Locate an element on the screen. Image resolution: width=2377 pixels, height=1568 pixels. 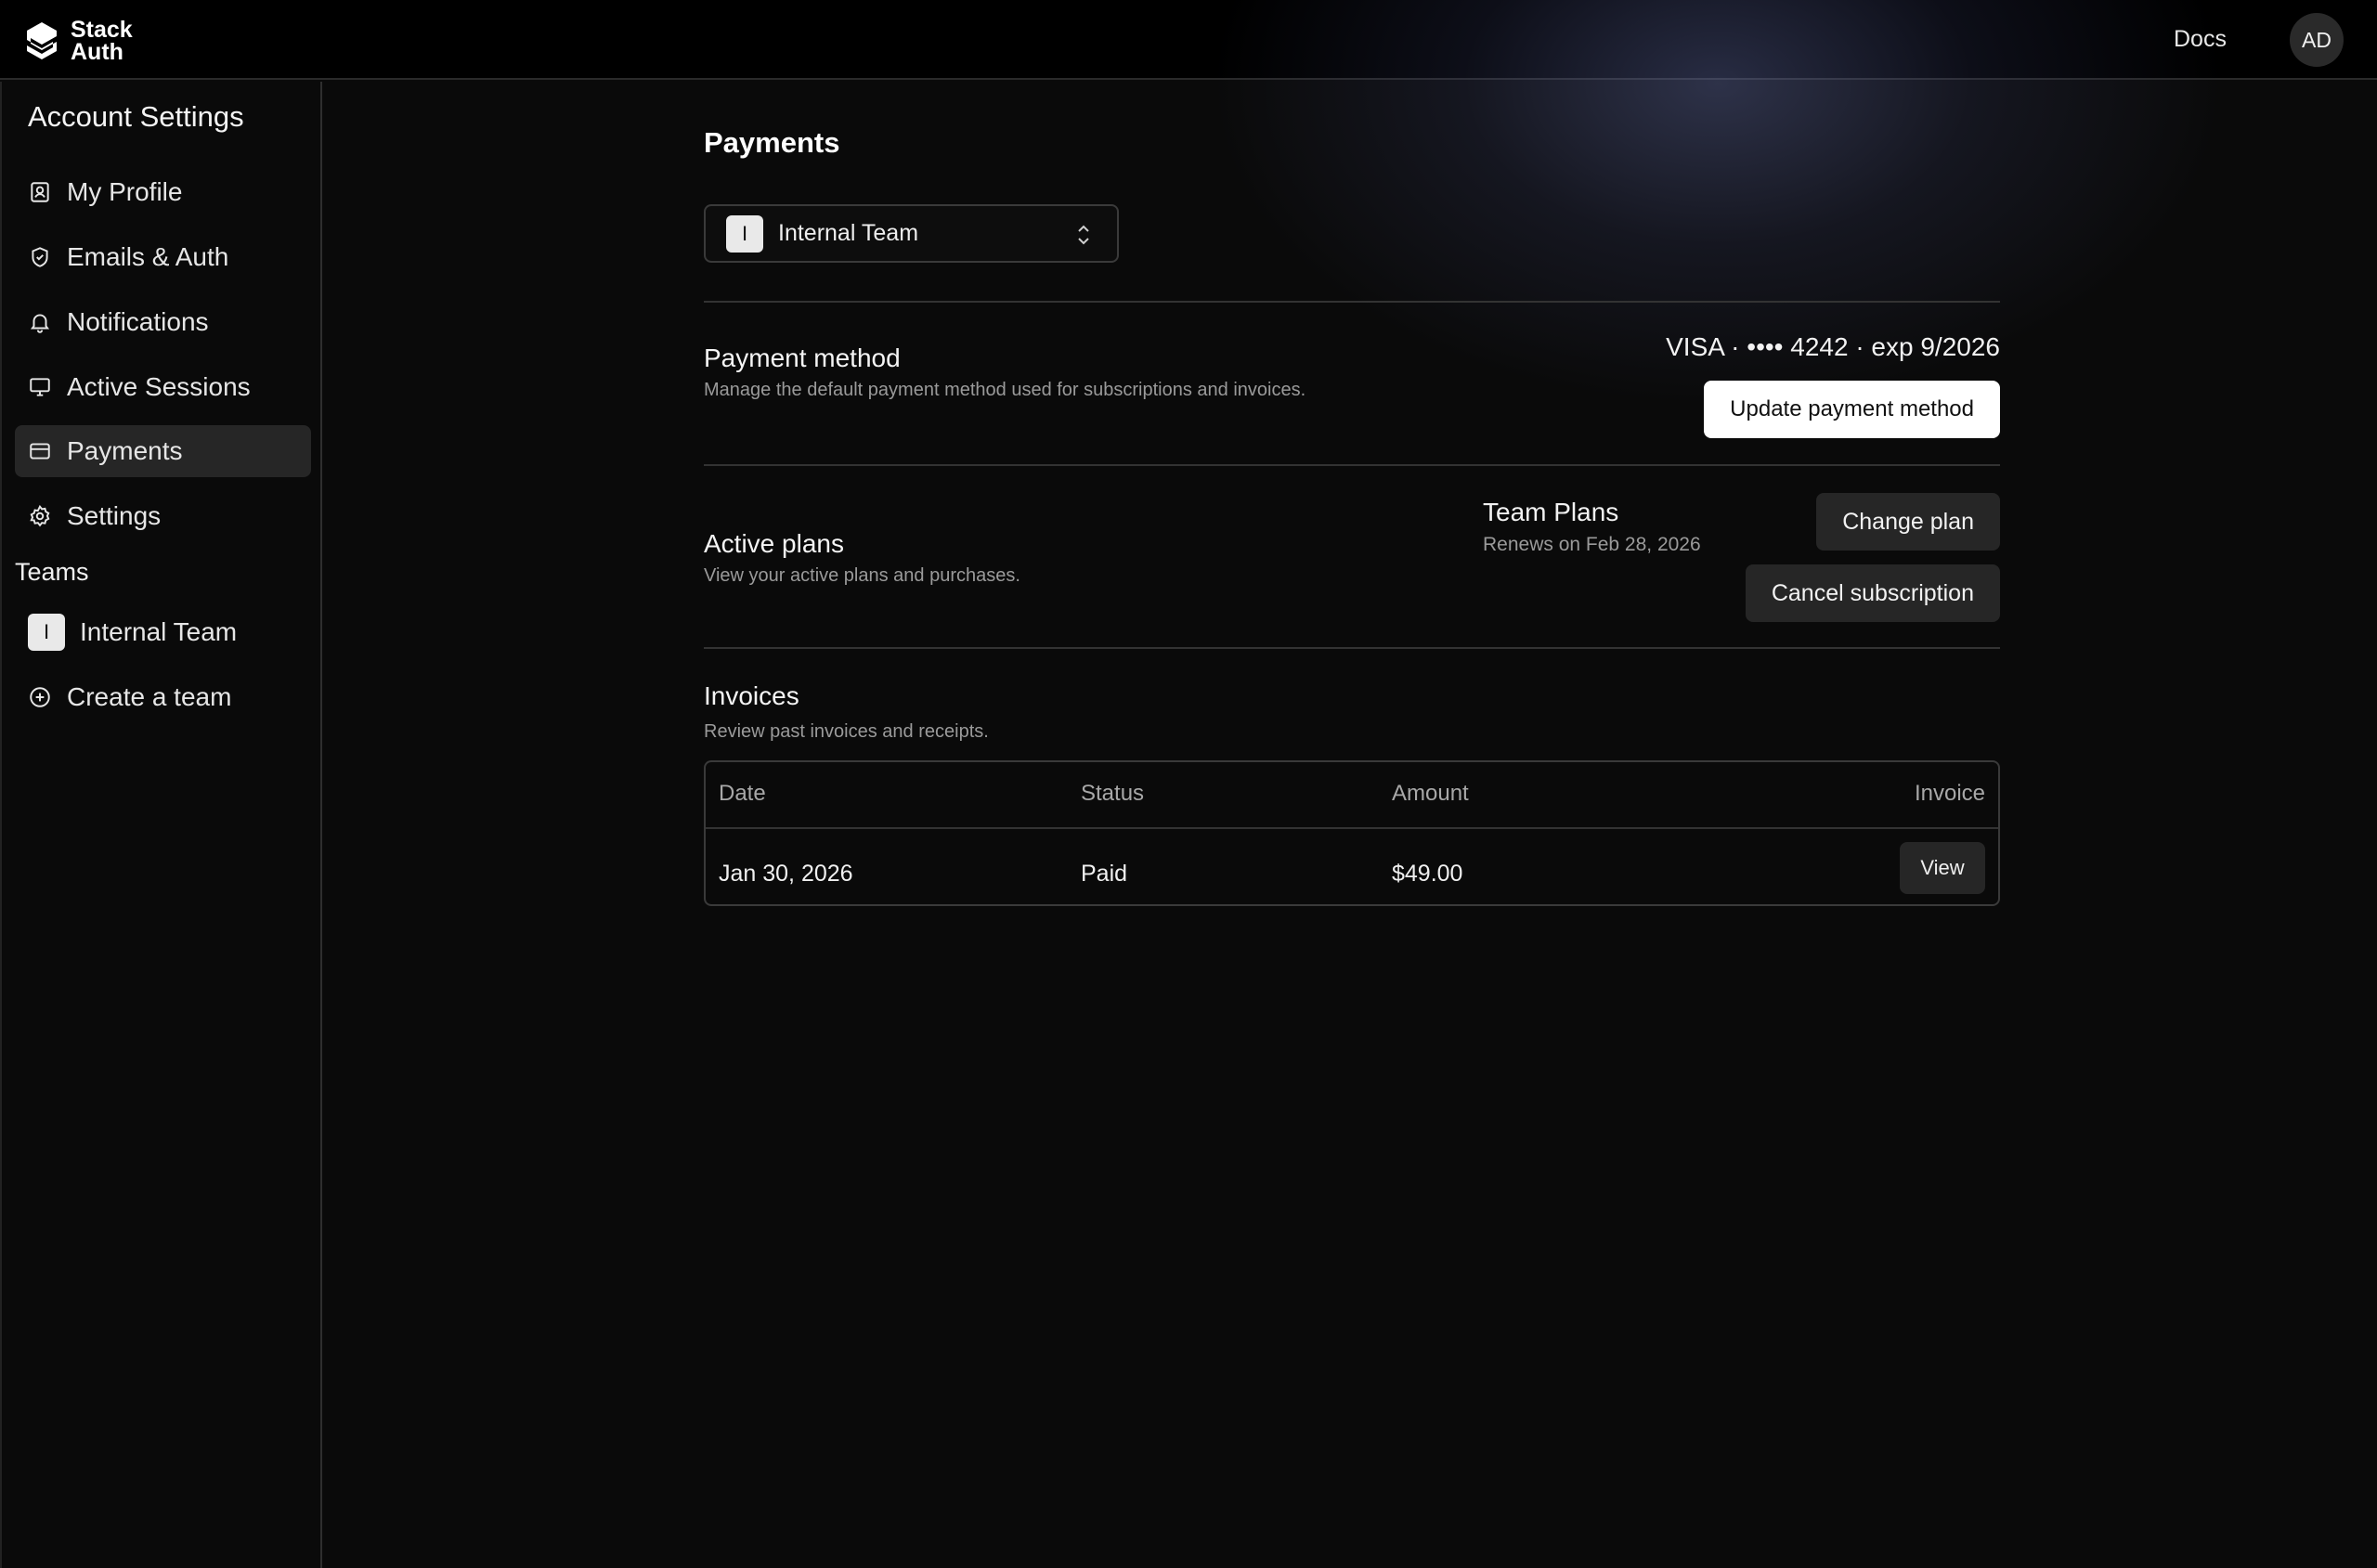
cancel-subscription-button: Cancel subscription is located at coordinates (1872, 593).